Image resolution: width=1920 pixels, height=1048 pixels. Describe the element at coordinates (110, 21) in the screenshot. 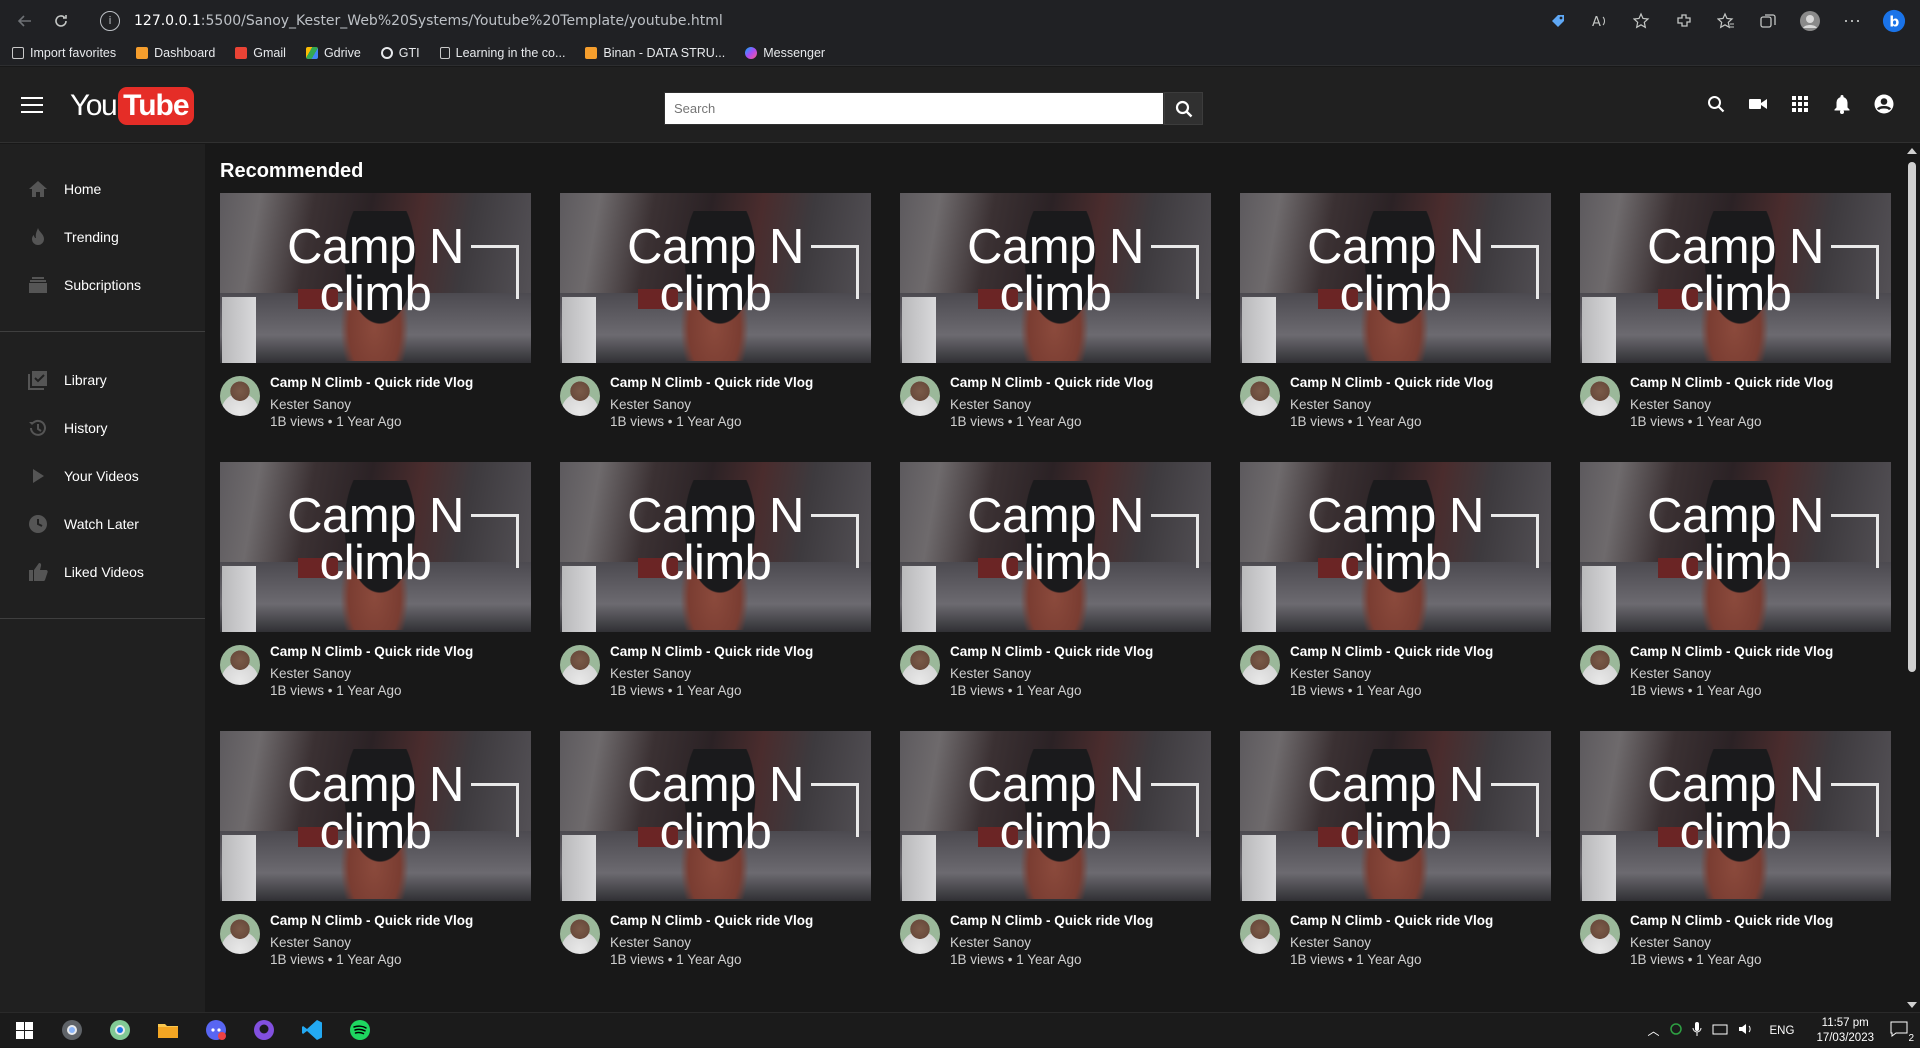

I see `site-info-icon: i` at that location.